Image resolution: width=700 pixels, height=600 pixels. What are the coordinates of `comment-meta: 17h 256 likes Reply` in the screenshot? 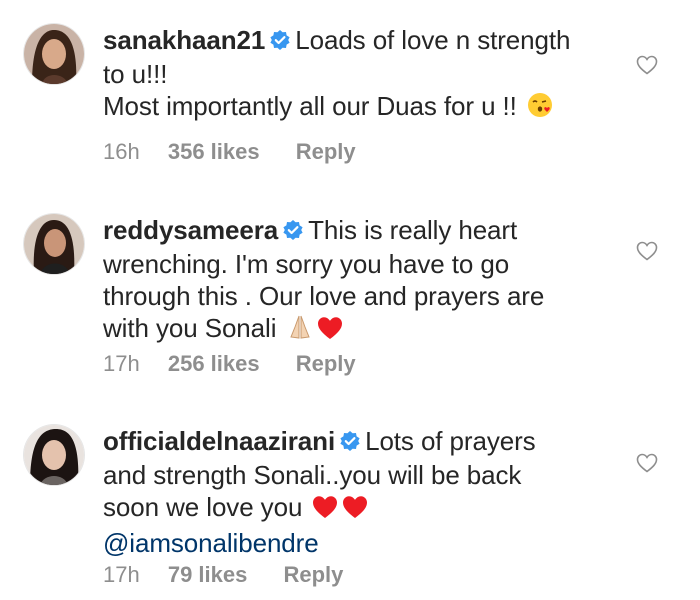 It's located at (229, 364).